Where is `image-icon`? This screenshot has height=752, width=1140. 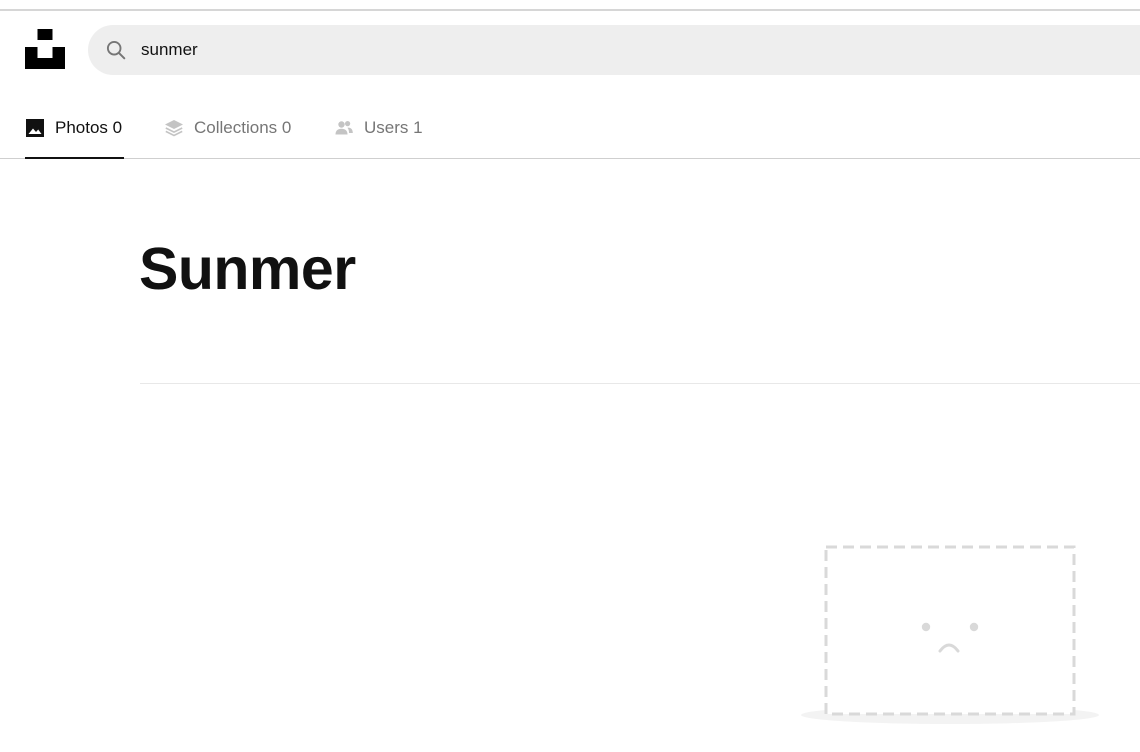 image-icon is located at coordinates (35, 128).